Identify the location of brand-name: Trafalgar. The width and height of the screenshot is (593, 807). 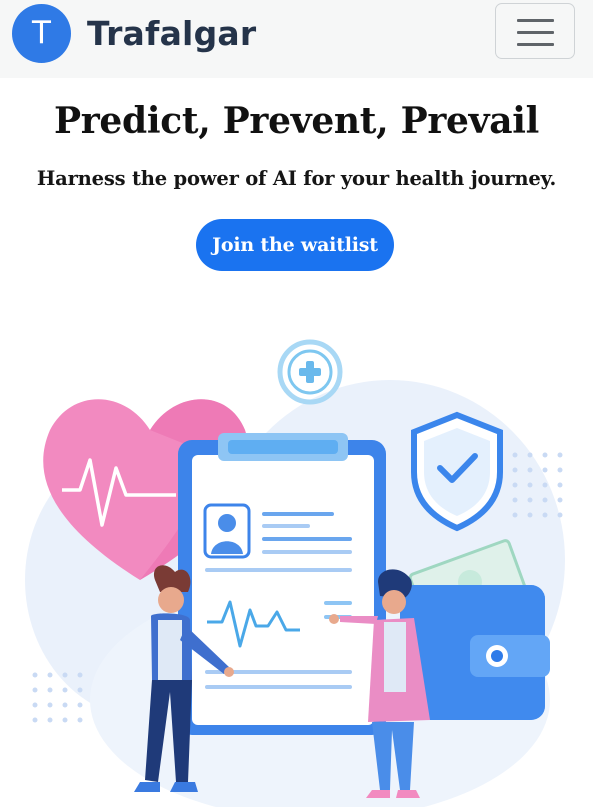
(172, 33).